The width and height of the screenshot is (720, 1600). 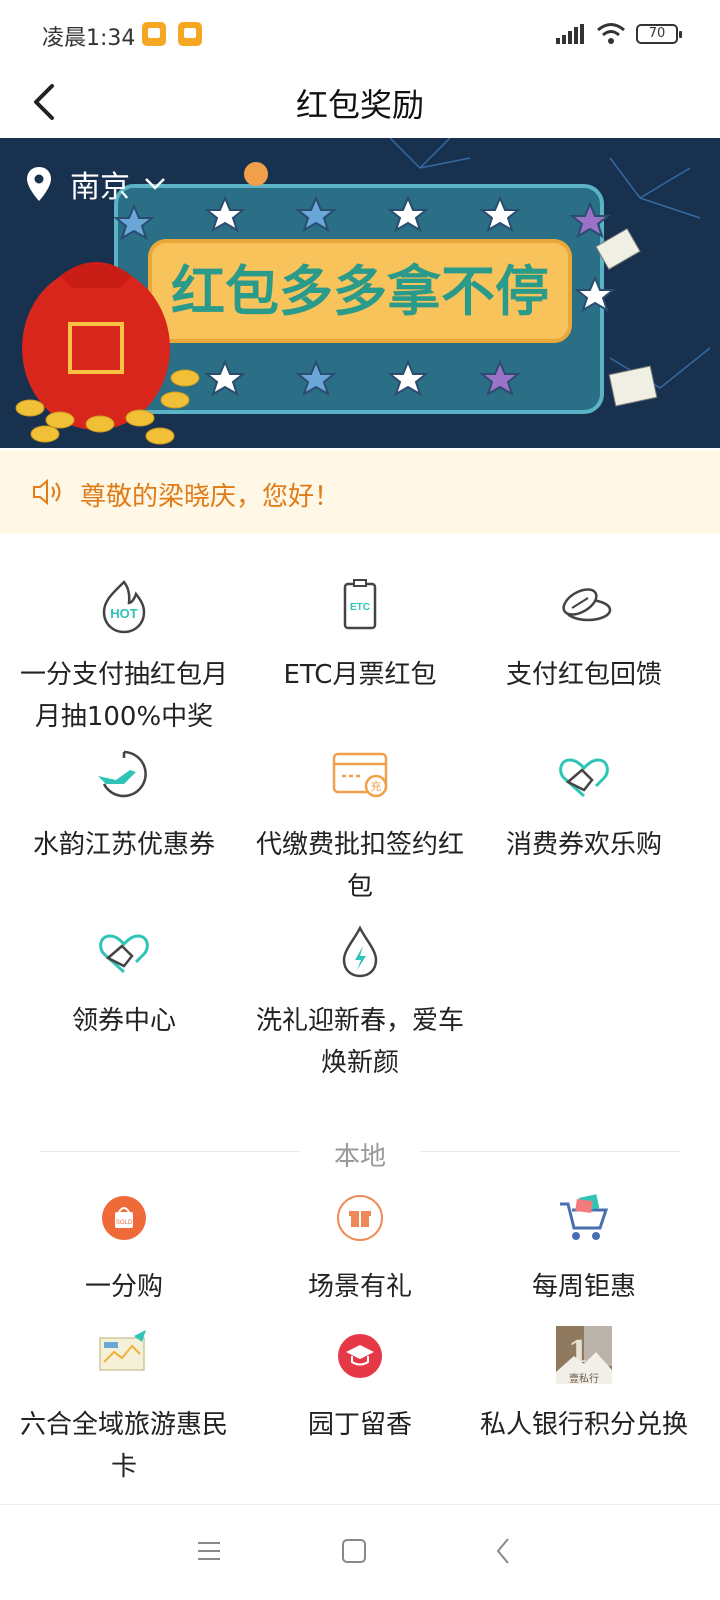 I want to click on feature-jiangsu-coupon: 水韵江苏优惠券, so click(x=124, y=806).